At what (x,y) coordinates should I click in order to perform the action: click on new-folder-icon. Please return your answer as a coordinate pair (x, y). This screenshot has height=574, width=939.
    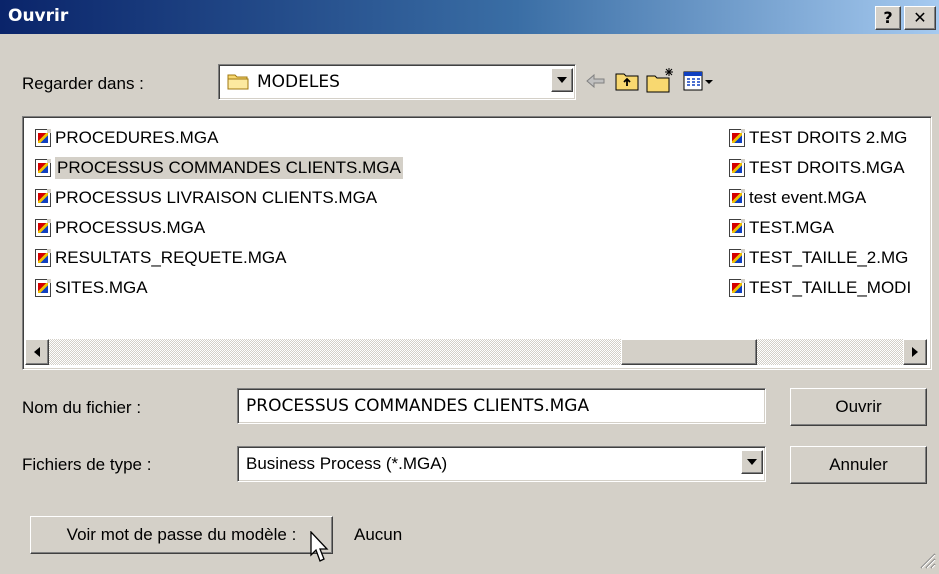
    Looking at the image, I should click on (660, 80).